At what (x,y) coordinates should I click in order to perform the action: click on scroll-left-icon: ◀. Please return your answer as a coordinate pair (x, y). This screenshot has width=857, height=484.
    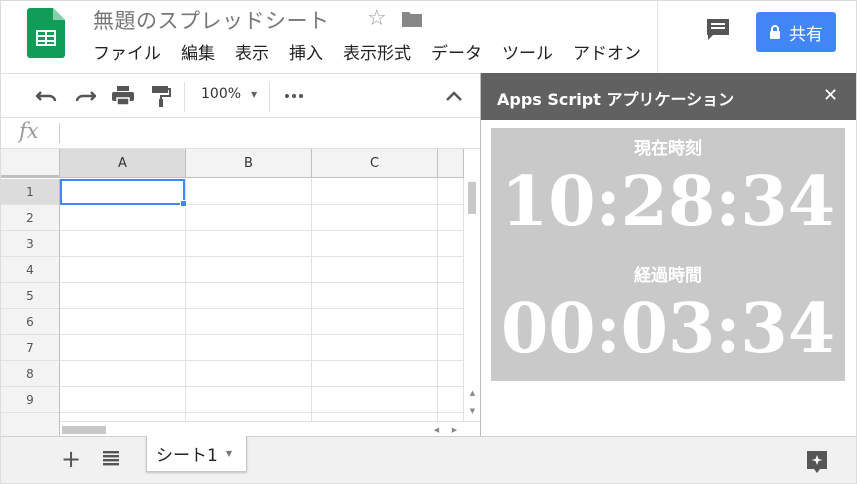
    Looking at the image, I should click on (436, 429).